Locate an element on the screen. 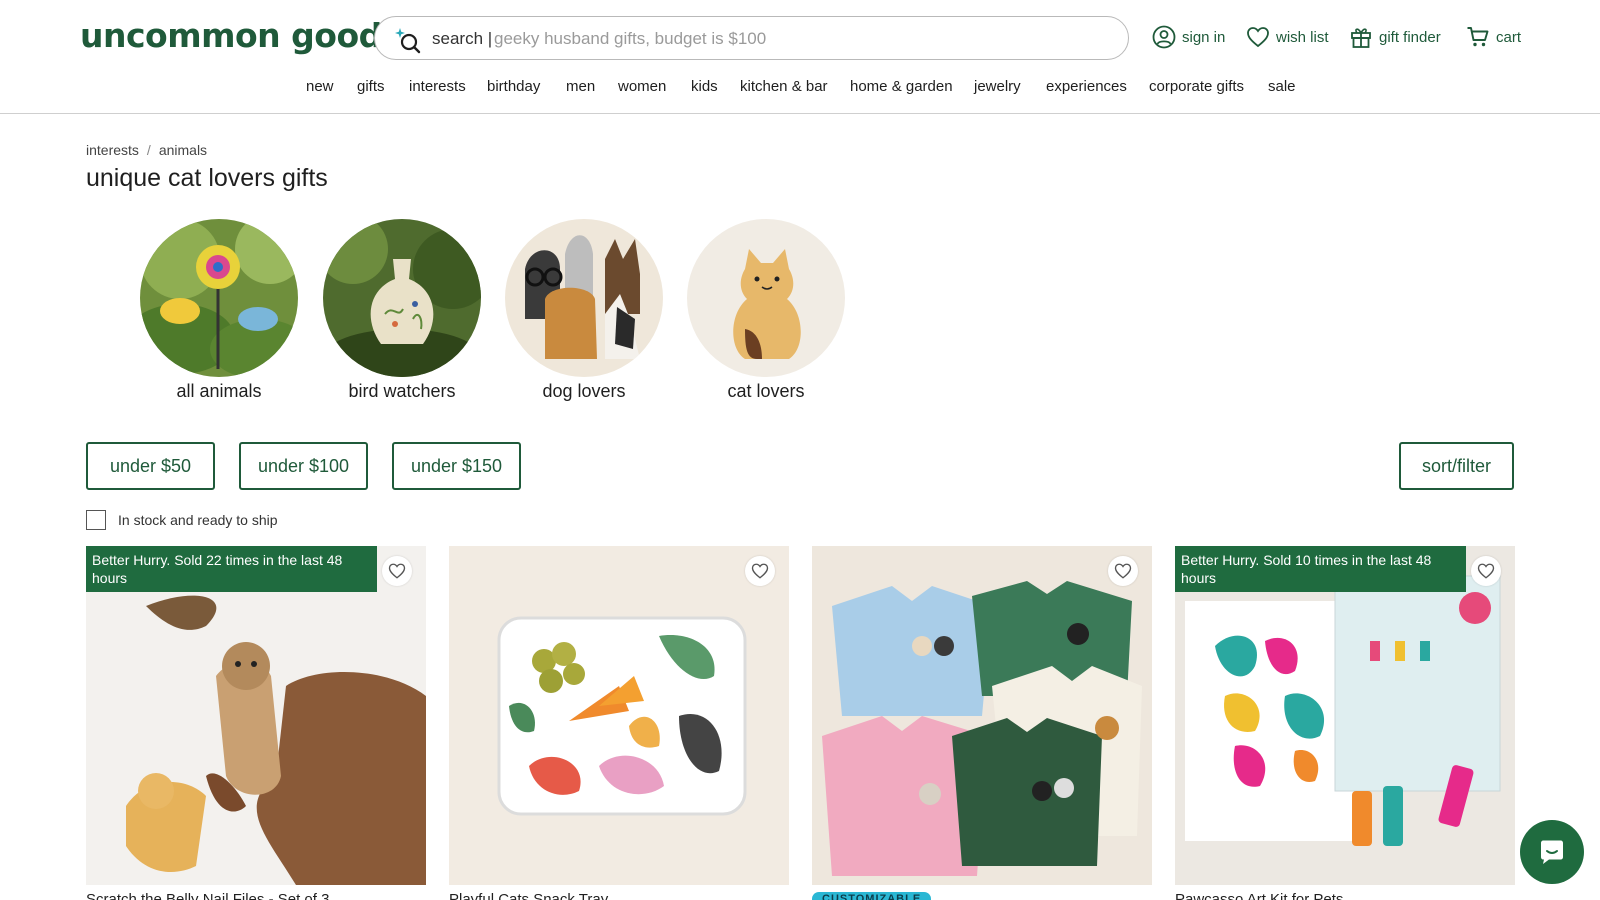 The image size is (1600, 900). nav-item-gifts: gifts is located at coordinates (371, 86).